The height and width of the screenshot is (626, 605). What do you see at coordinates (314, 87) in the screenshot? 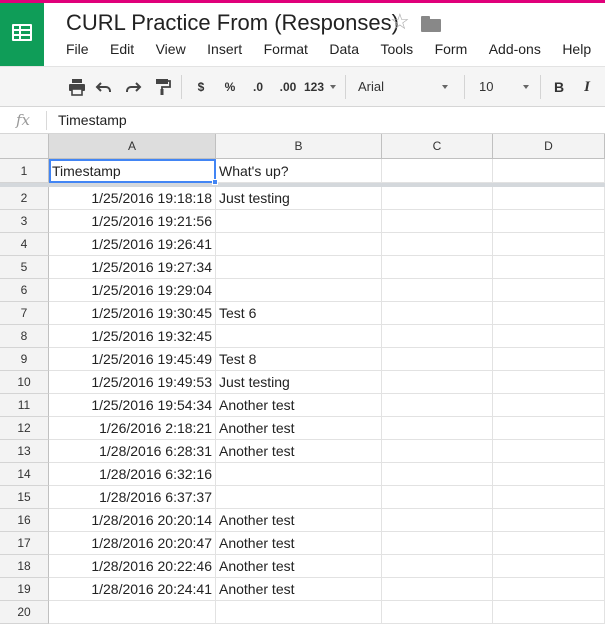
I see `more-formats-button: 123` at bounding box center [314, 87].